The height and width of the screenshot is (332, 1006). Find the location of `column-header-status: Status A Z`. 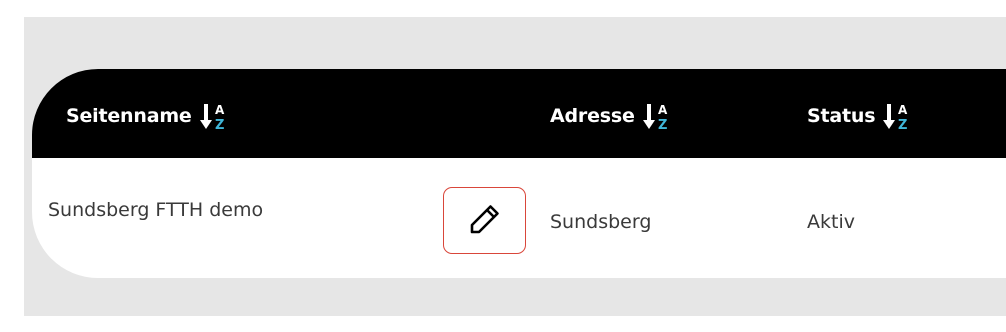

column-header-status: Status A Z is located at coordinates (860, 116).